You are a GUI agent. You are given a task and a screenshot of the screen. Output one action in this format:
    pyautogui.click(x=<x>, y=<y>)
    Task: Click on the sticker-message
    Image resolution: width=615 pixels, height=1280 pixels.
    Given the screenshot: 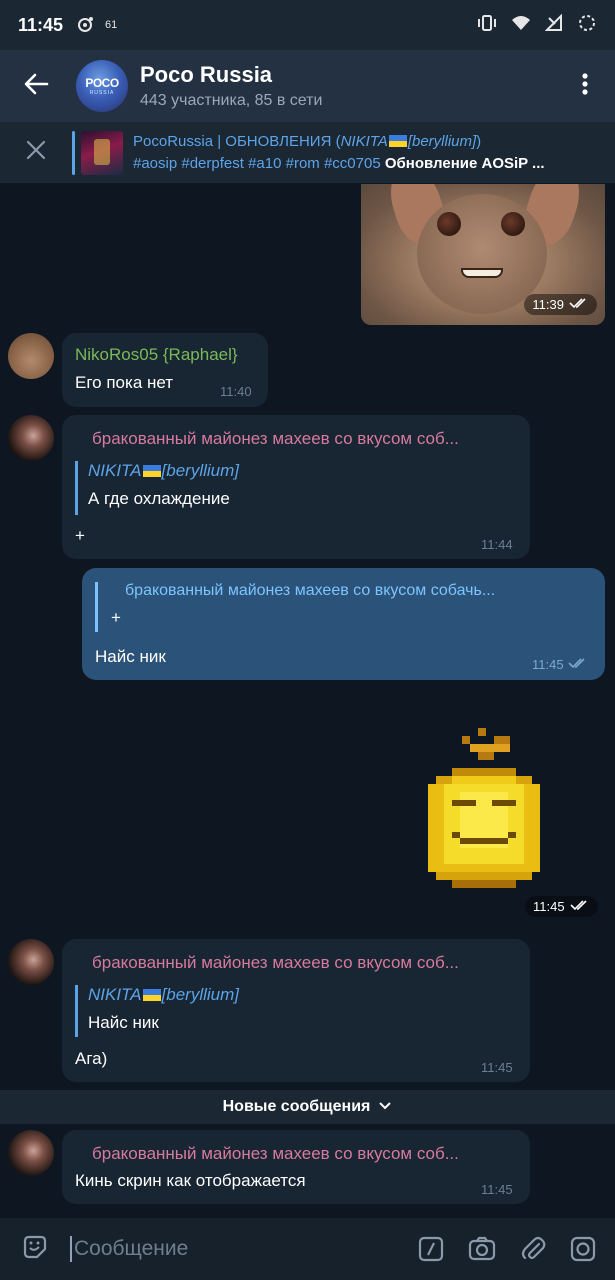 What is the action you would take?
    pyautogui.click(x=484, y=808)
    